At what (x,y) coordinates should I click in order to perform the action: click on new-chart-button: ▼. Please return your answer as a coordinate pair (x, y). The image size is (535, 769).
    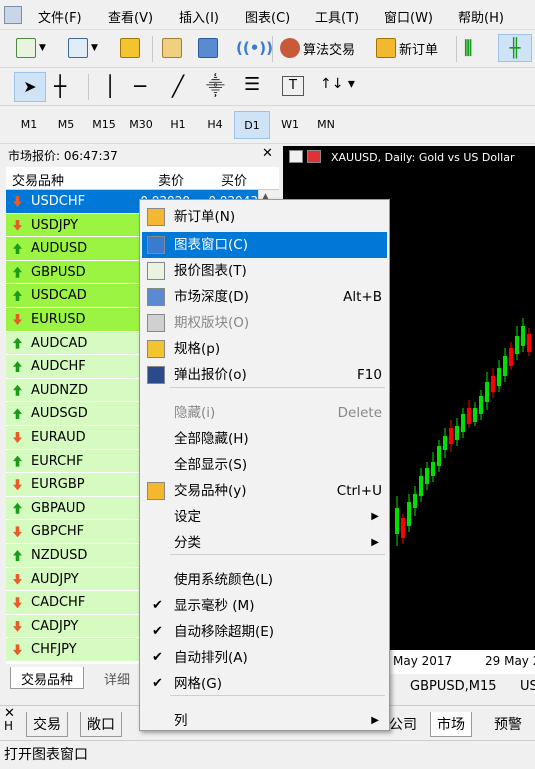
    Looking at the image, I should click on (31, 48).